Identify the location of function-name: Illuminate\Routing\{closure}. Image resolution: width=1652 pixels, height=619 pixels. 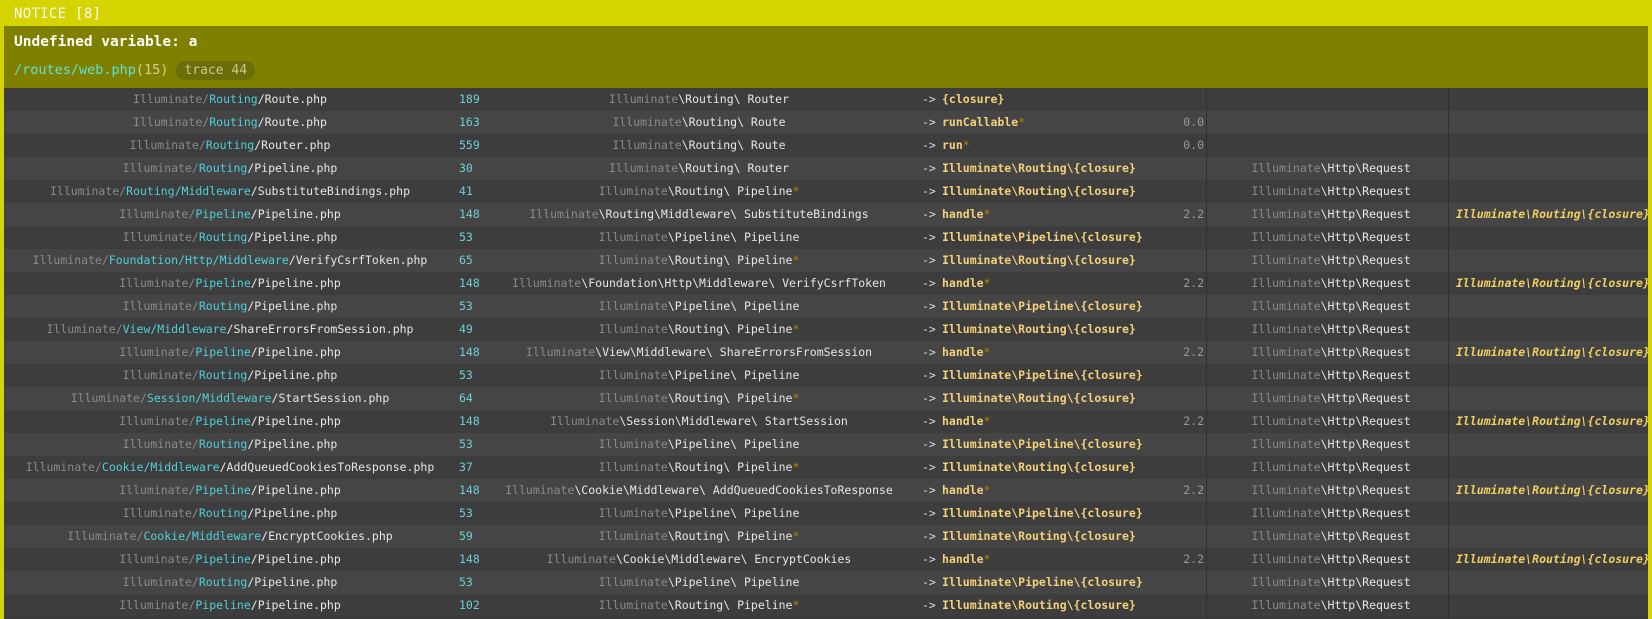
(1039, 605).